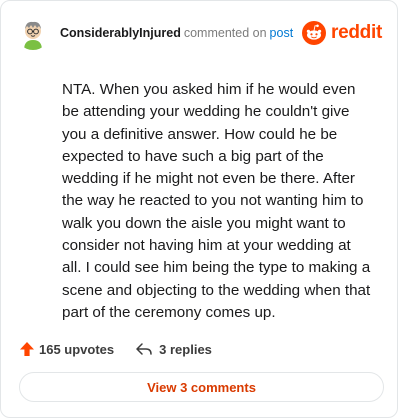 The width and height of the screenshot is (400, 420). Describe the element at coordinates (144, 349) in the screenshot. I see `reply-arrow-icon` at that location.